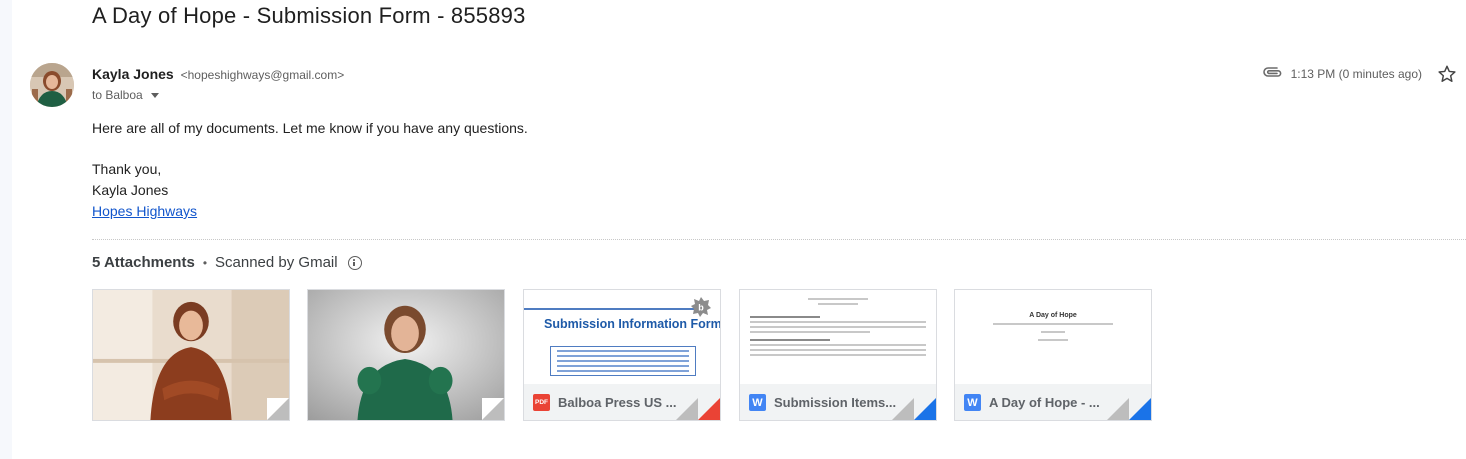 This screenshot has width=1466, height=459. I want to click on star-icon, so click(1447, 74).